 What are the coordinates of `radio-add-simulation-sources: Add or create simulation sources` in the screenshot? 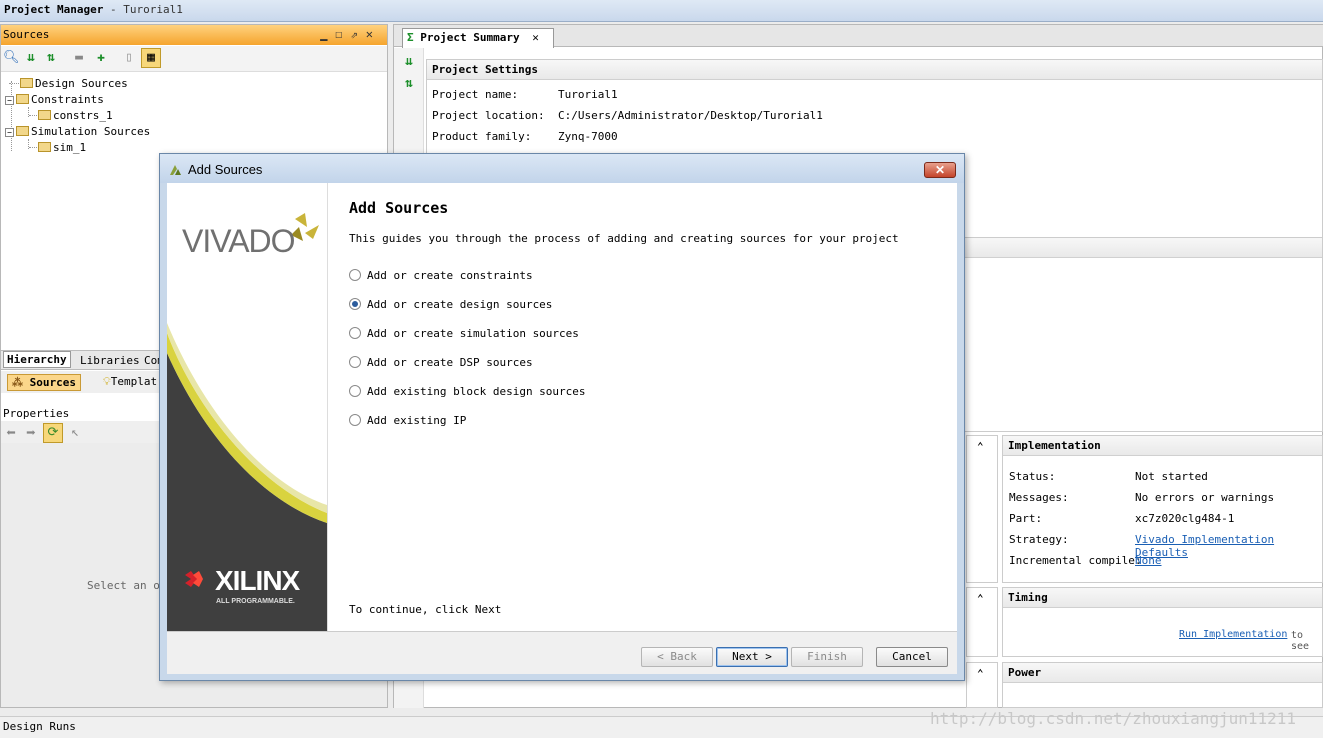 It's located at (464, 333).